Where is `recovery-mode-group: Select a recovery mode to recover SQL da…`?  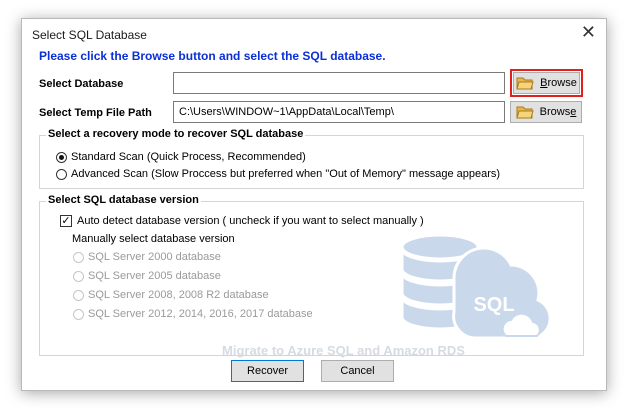
recovery-mode-group: Select a recovery mode to recover SQL da… is located at coordinates (311, 158).